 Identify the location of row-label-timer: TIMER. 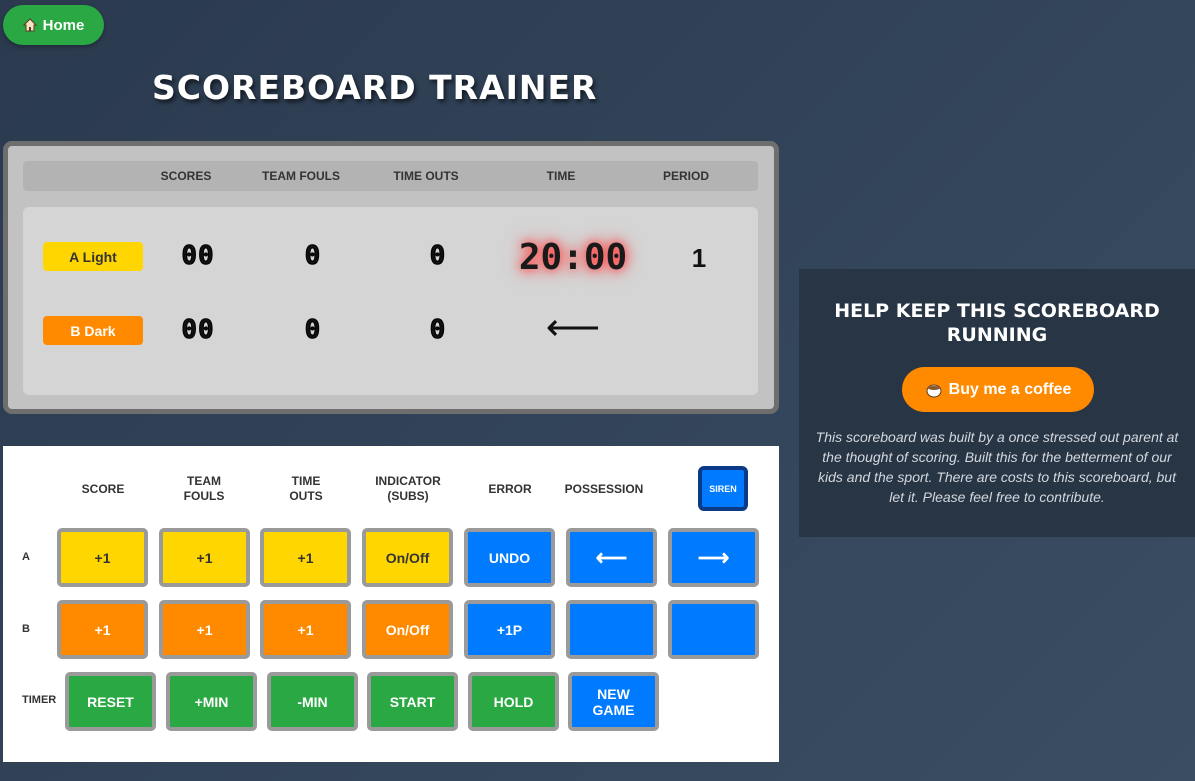
(39, 700).